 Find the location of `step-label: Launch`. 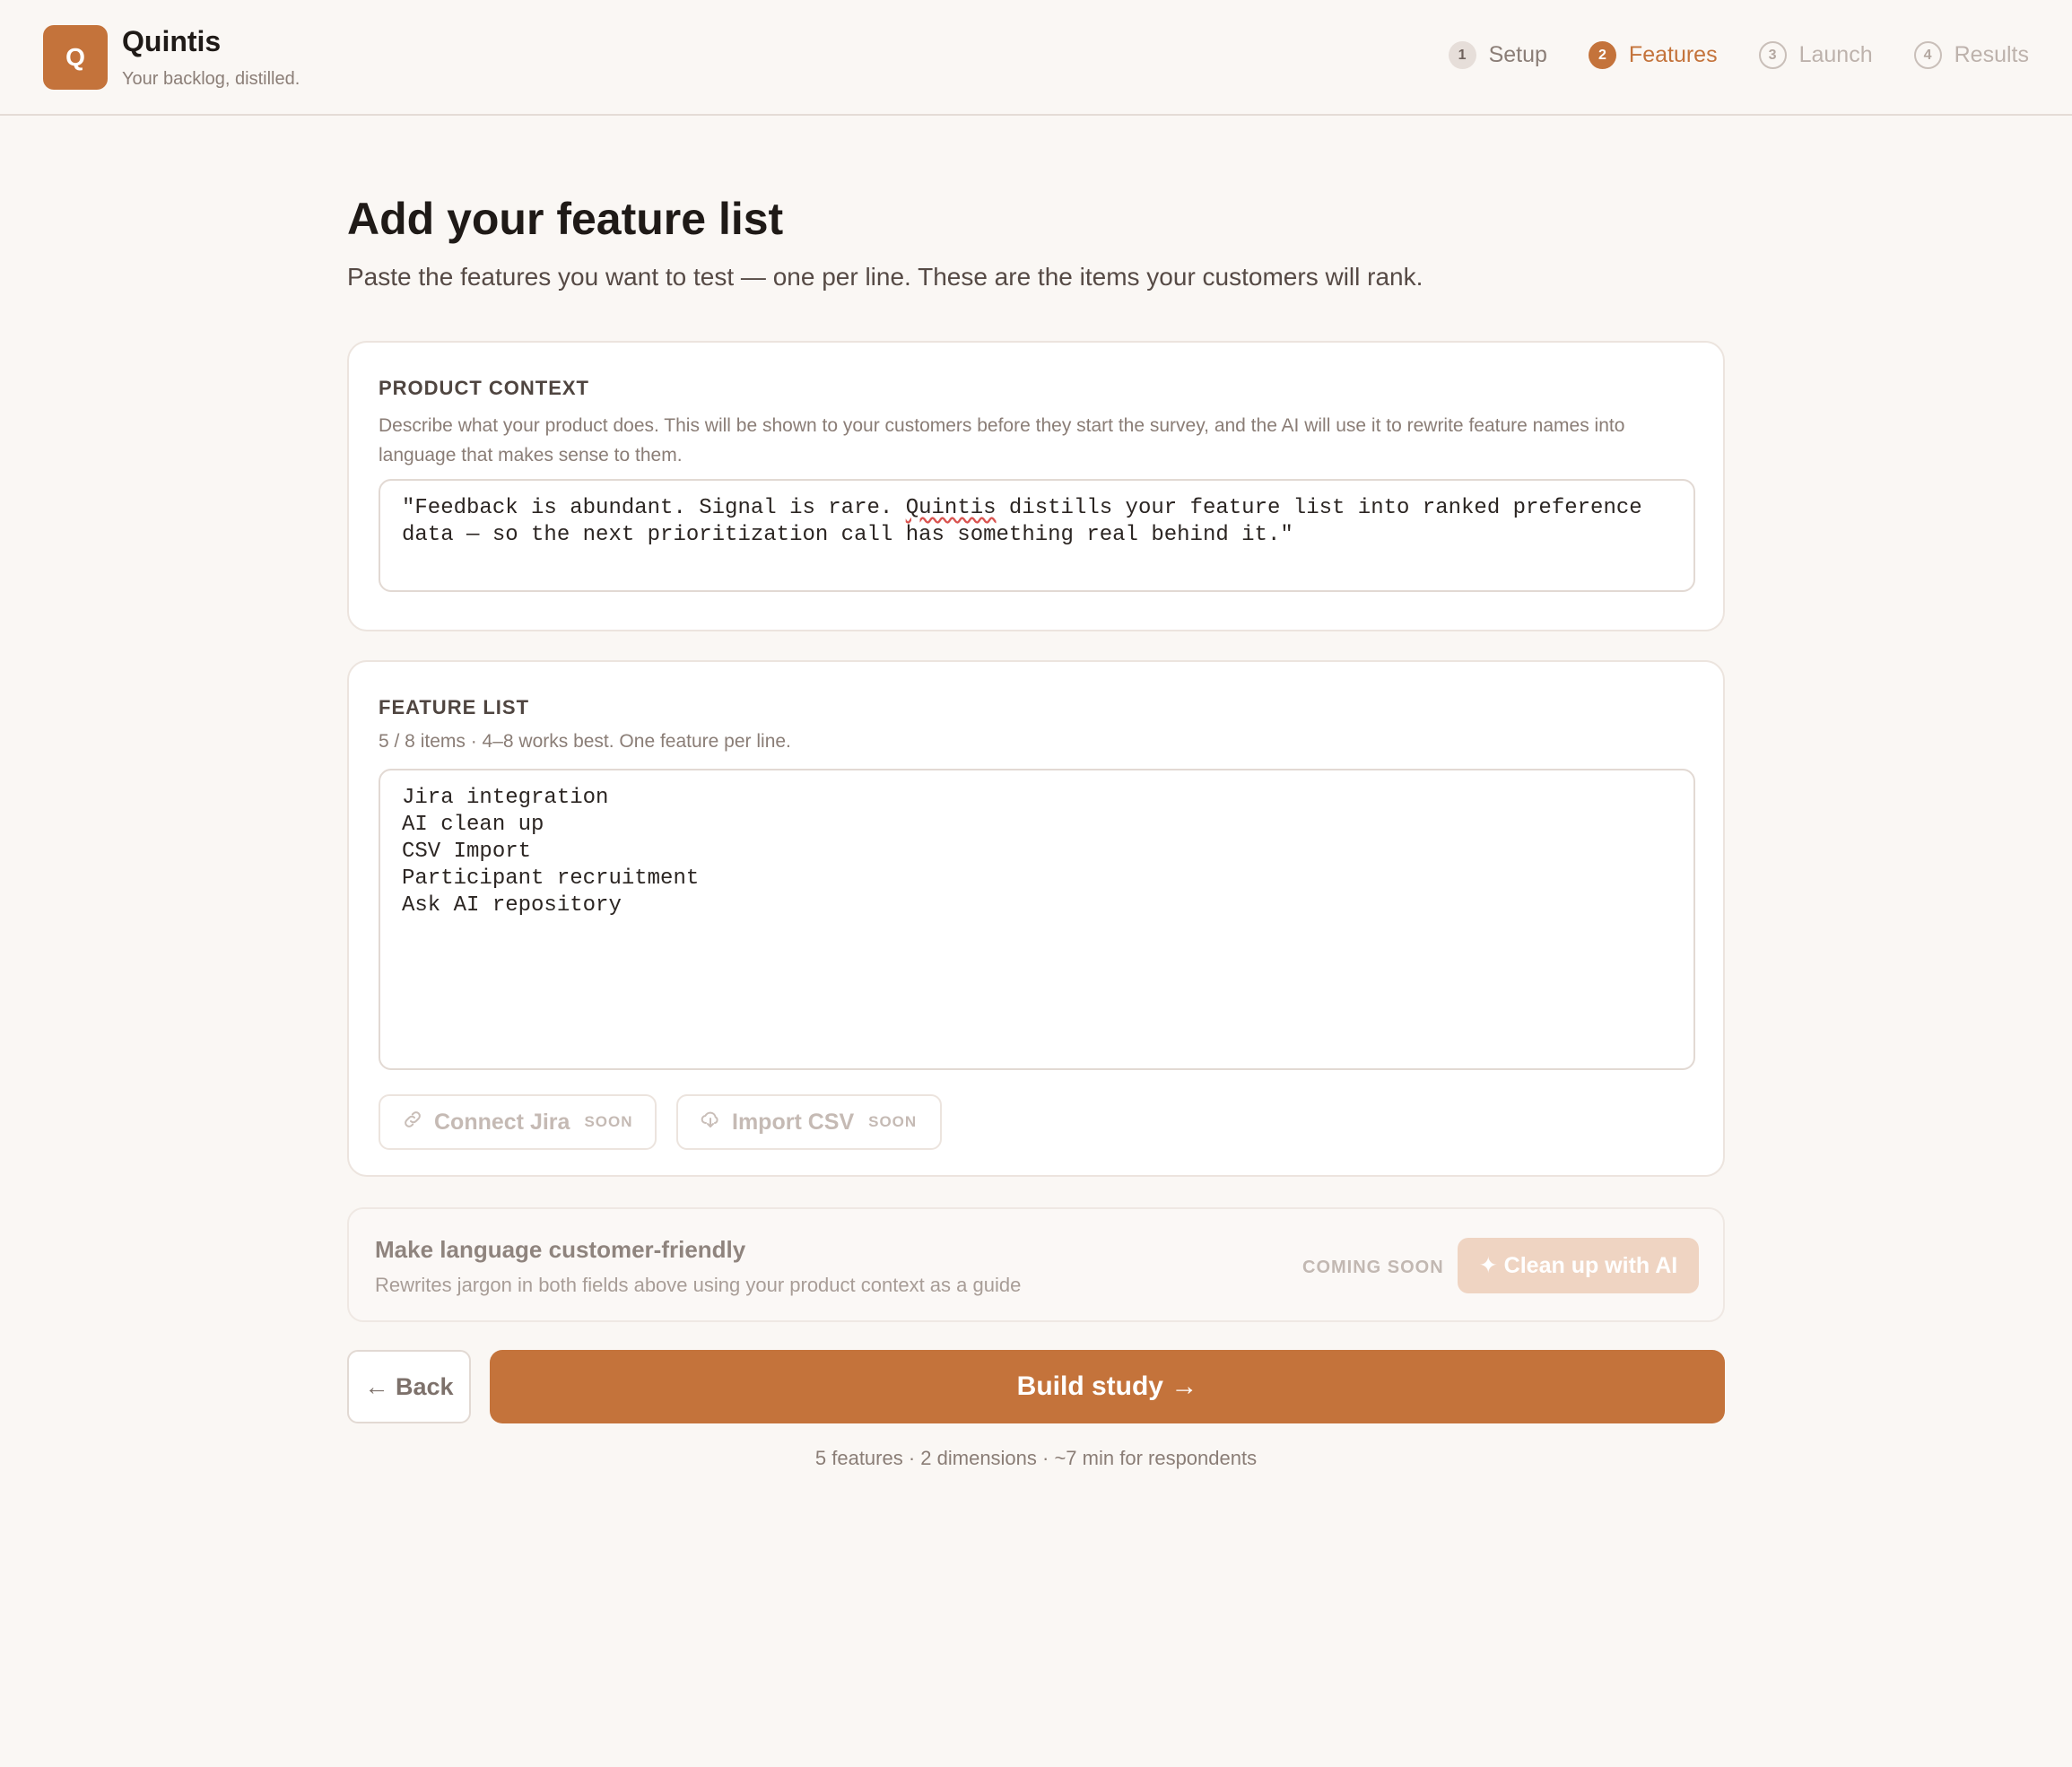

step-label: Launch is located at coordinates (1836, 55).